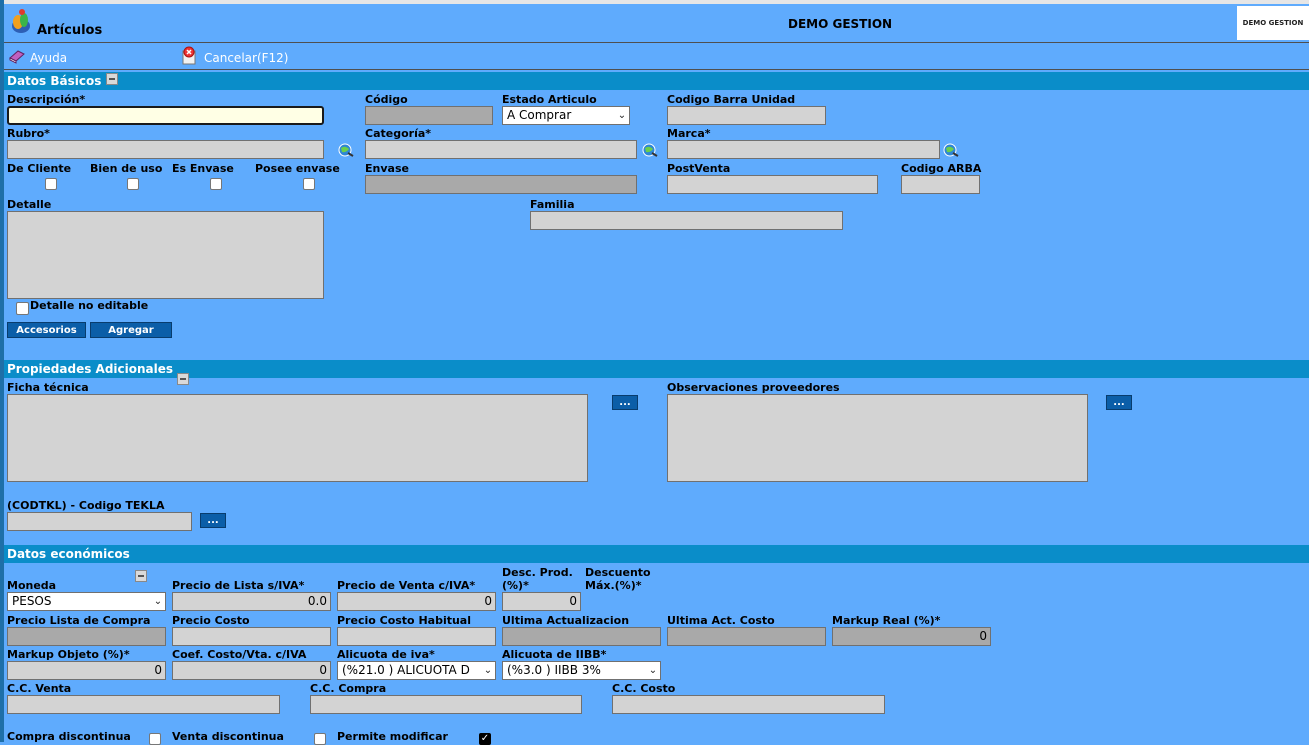  I want to click on envase-input, so click(501, 184).